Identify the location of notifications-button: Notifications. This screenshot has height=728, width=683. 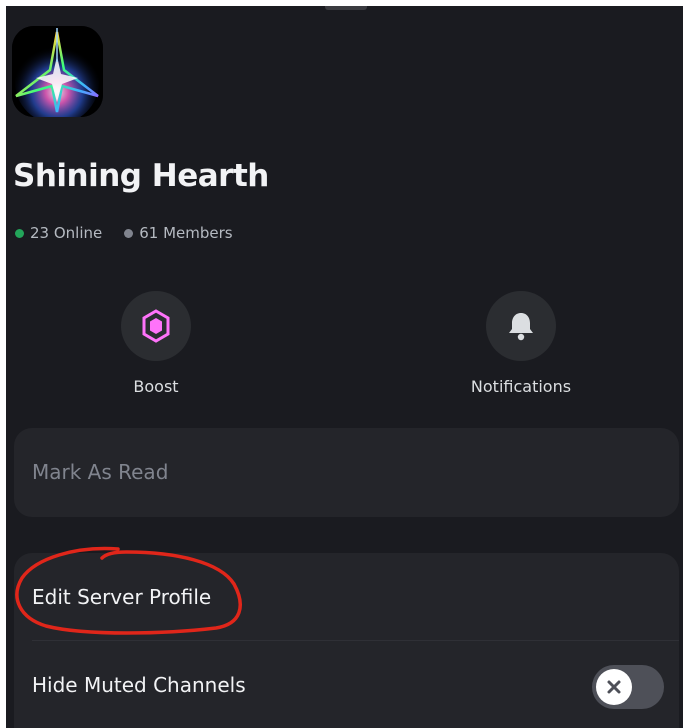
(521, 343).